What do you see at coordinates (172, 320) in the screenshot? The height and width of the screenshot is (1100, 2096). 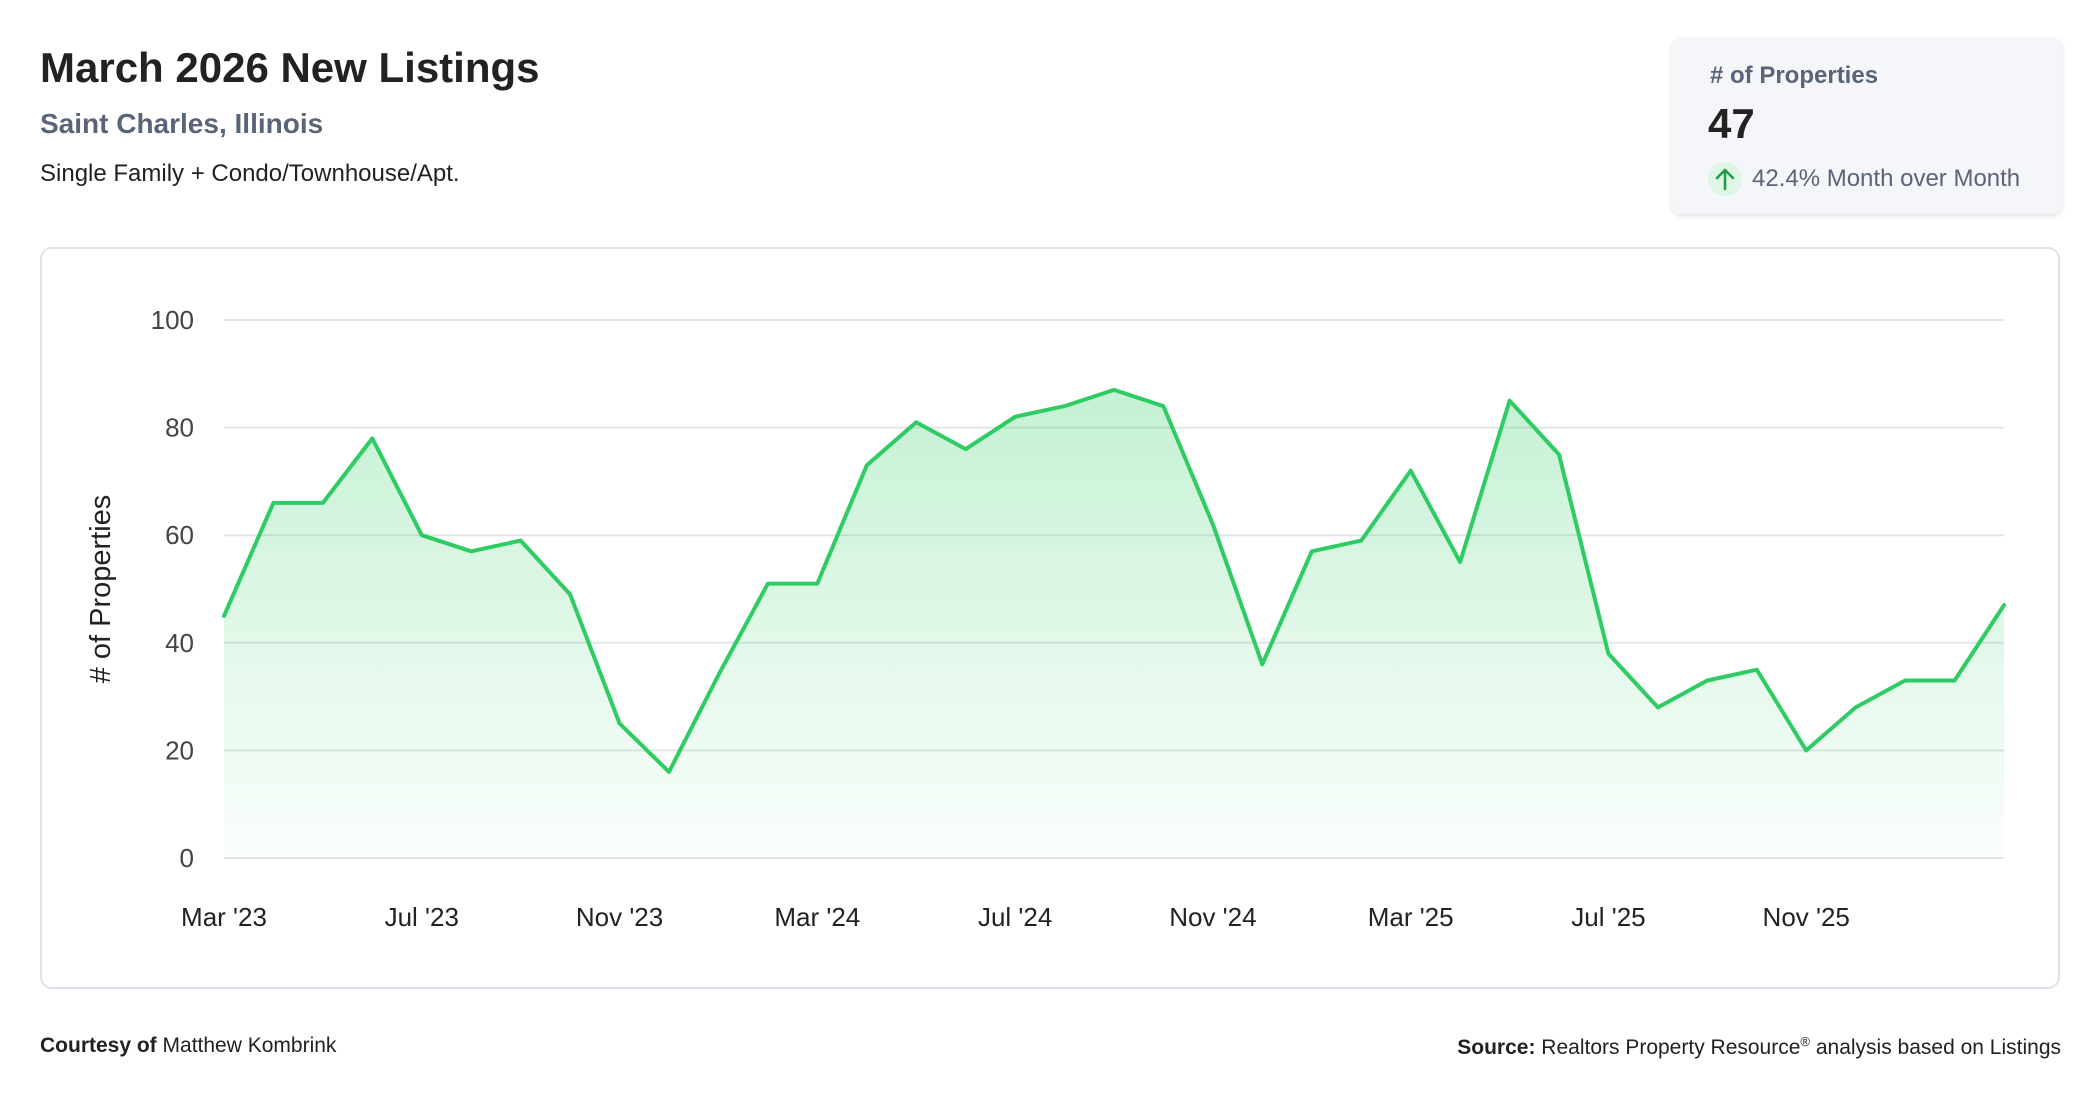 I see `y-tick-label: 100` at bounding box center [172, 320].